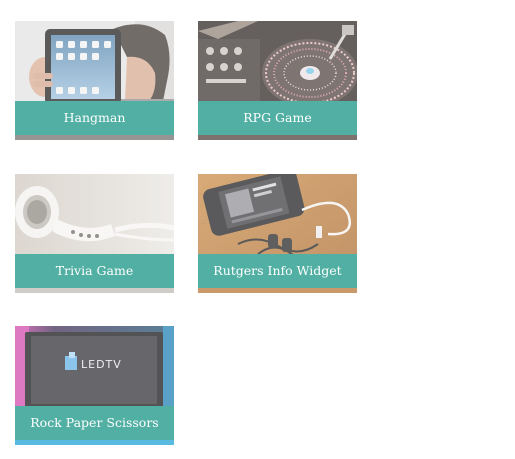 The width and height of the screenshot is (515, 459). Describe the element at coordinates (94, 233) in the screenshot. I see `tile-trivia-game: Trivia Game` at that location.